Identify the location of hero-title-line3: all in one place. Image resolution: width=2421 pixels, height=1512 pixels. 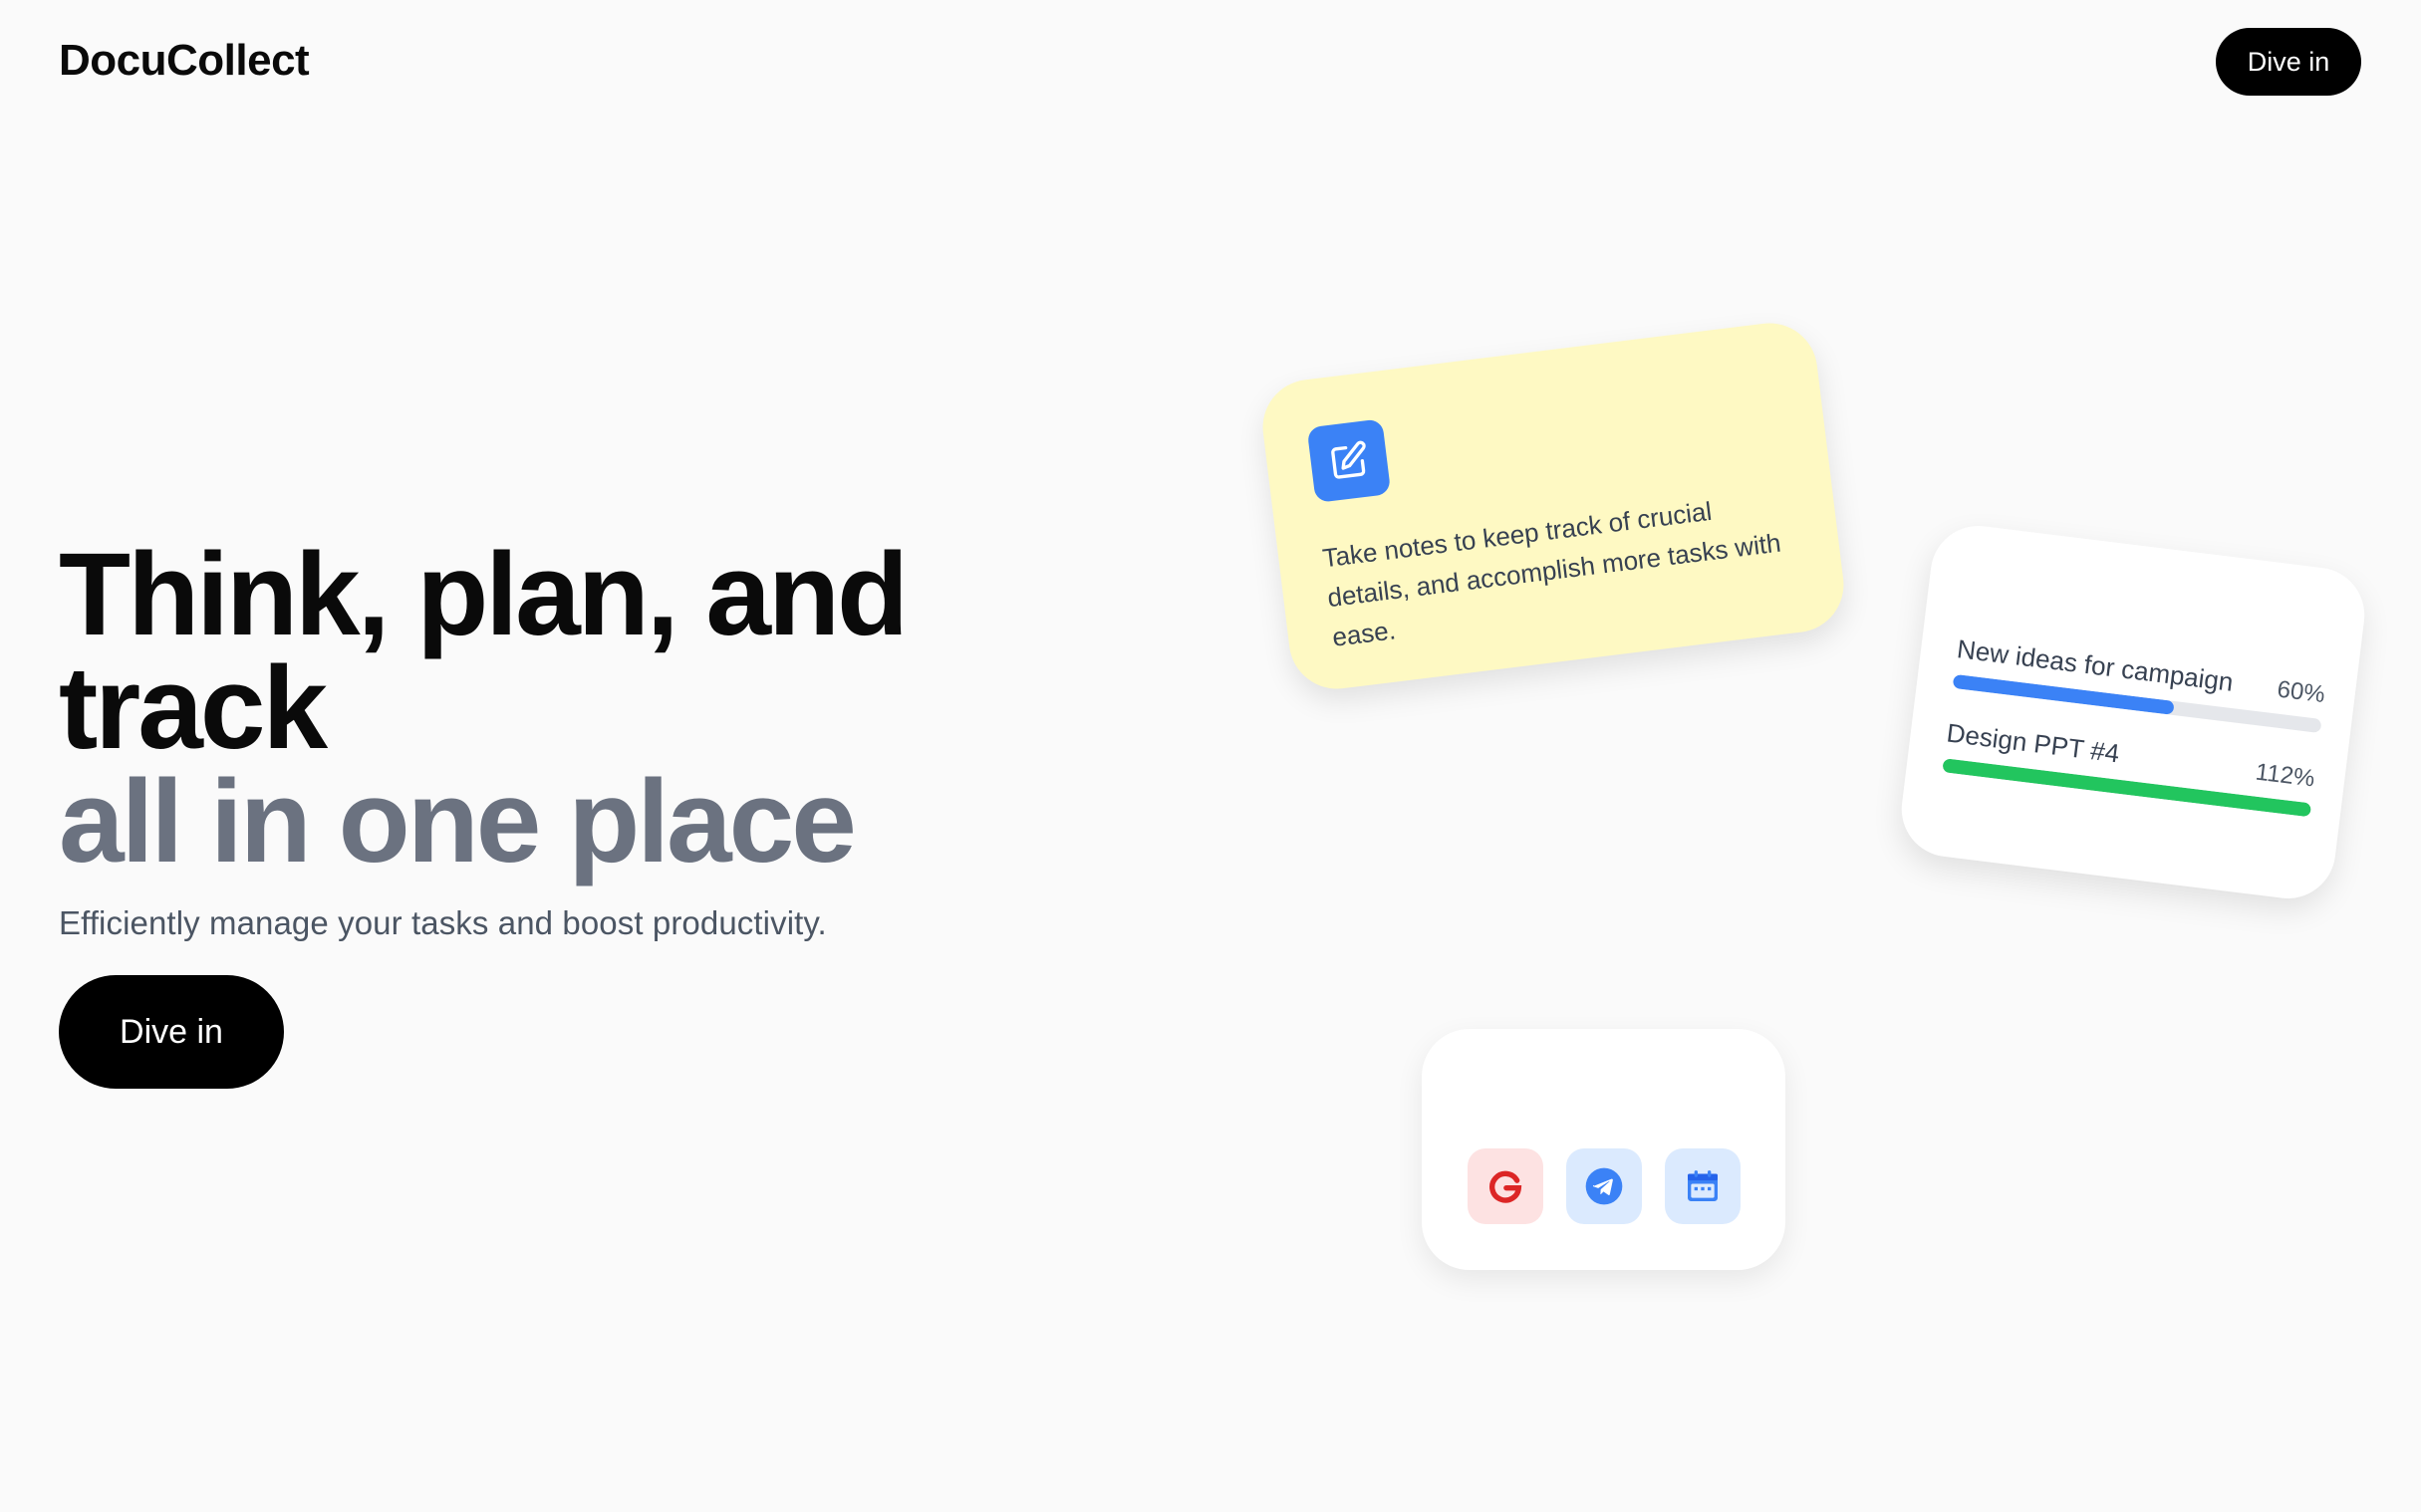
(458, 821).